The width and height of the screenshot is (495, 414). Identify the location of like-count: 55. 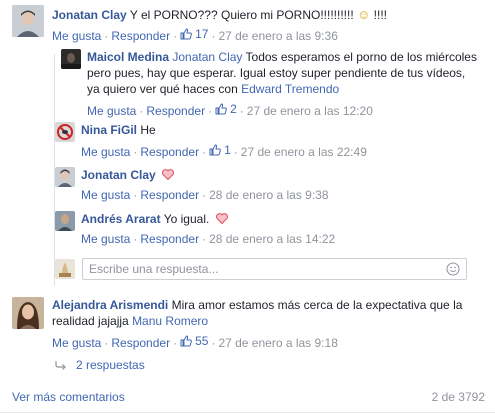
(194, 341).